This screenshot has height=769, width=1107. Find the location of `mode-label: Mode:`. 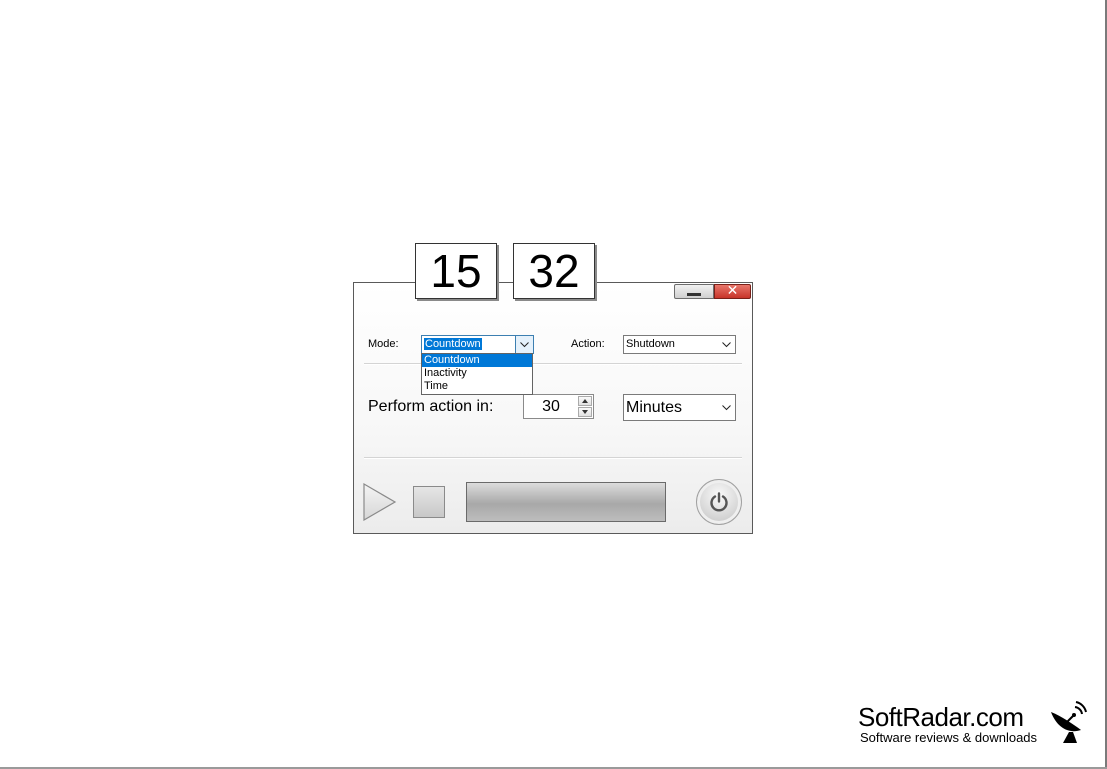

mode-label: Mode: is located at coordinates (383, 344).